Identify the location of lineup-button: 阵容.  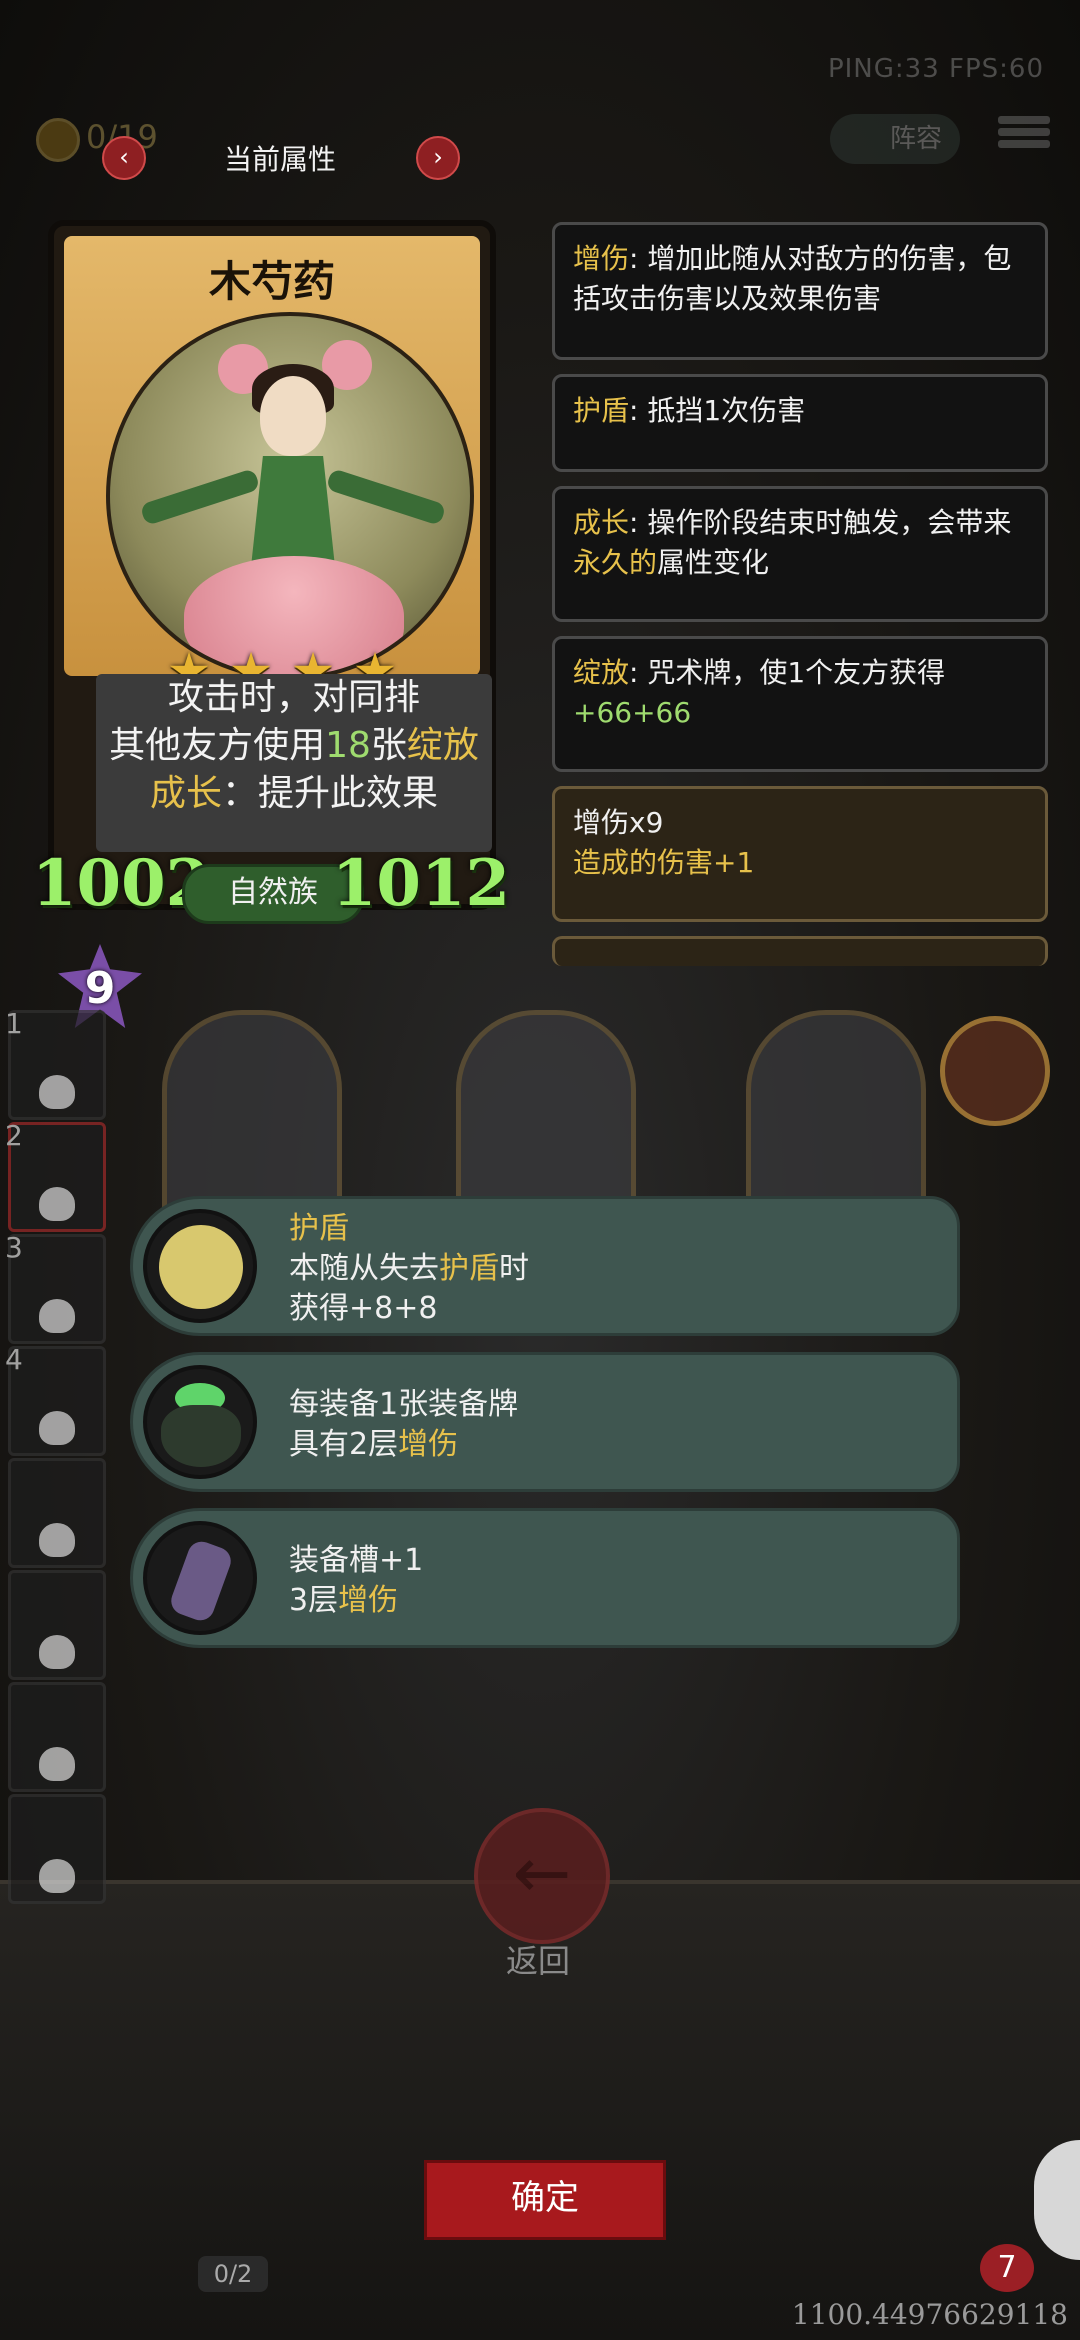
(895, 139).